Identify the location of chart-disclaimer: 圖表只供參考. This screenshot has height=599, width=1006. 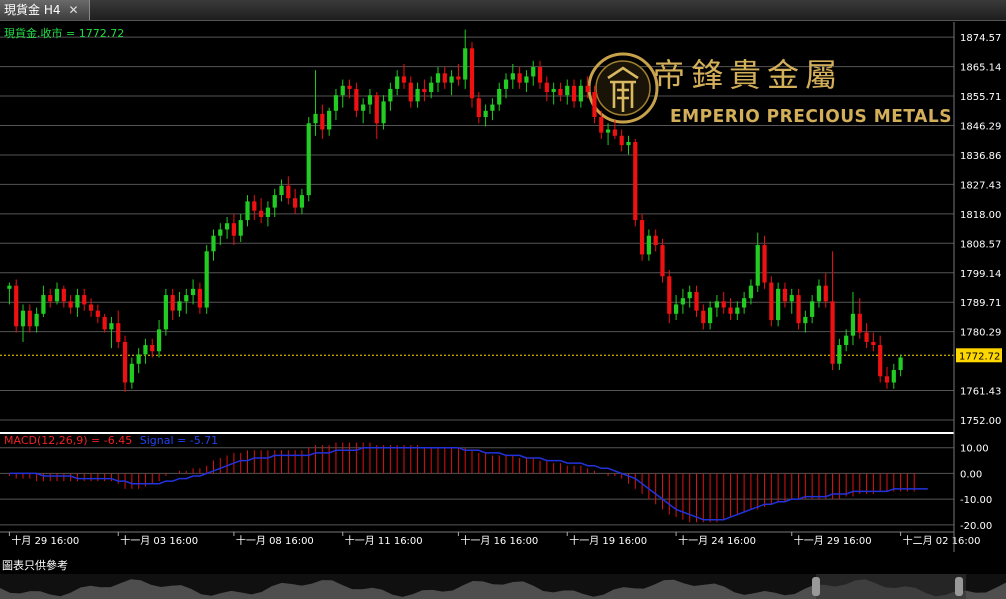
(503, 566).